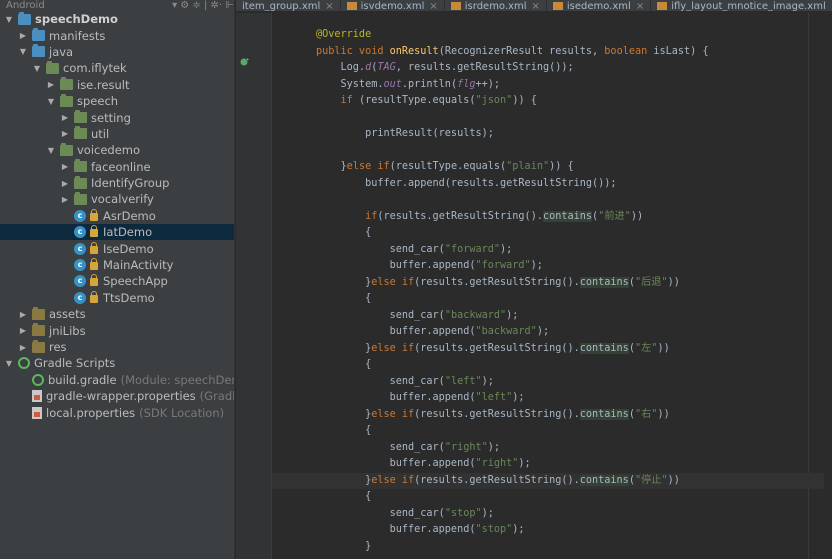 Image resolution: width=832 pixels, height=559 pixels. What do you see at coordinates (25, 5) in the screenshot?
I see `project-view-selector: Android` at bounding box center [25, 5].